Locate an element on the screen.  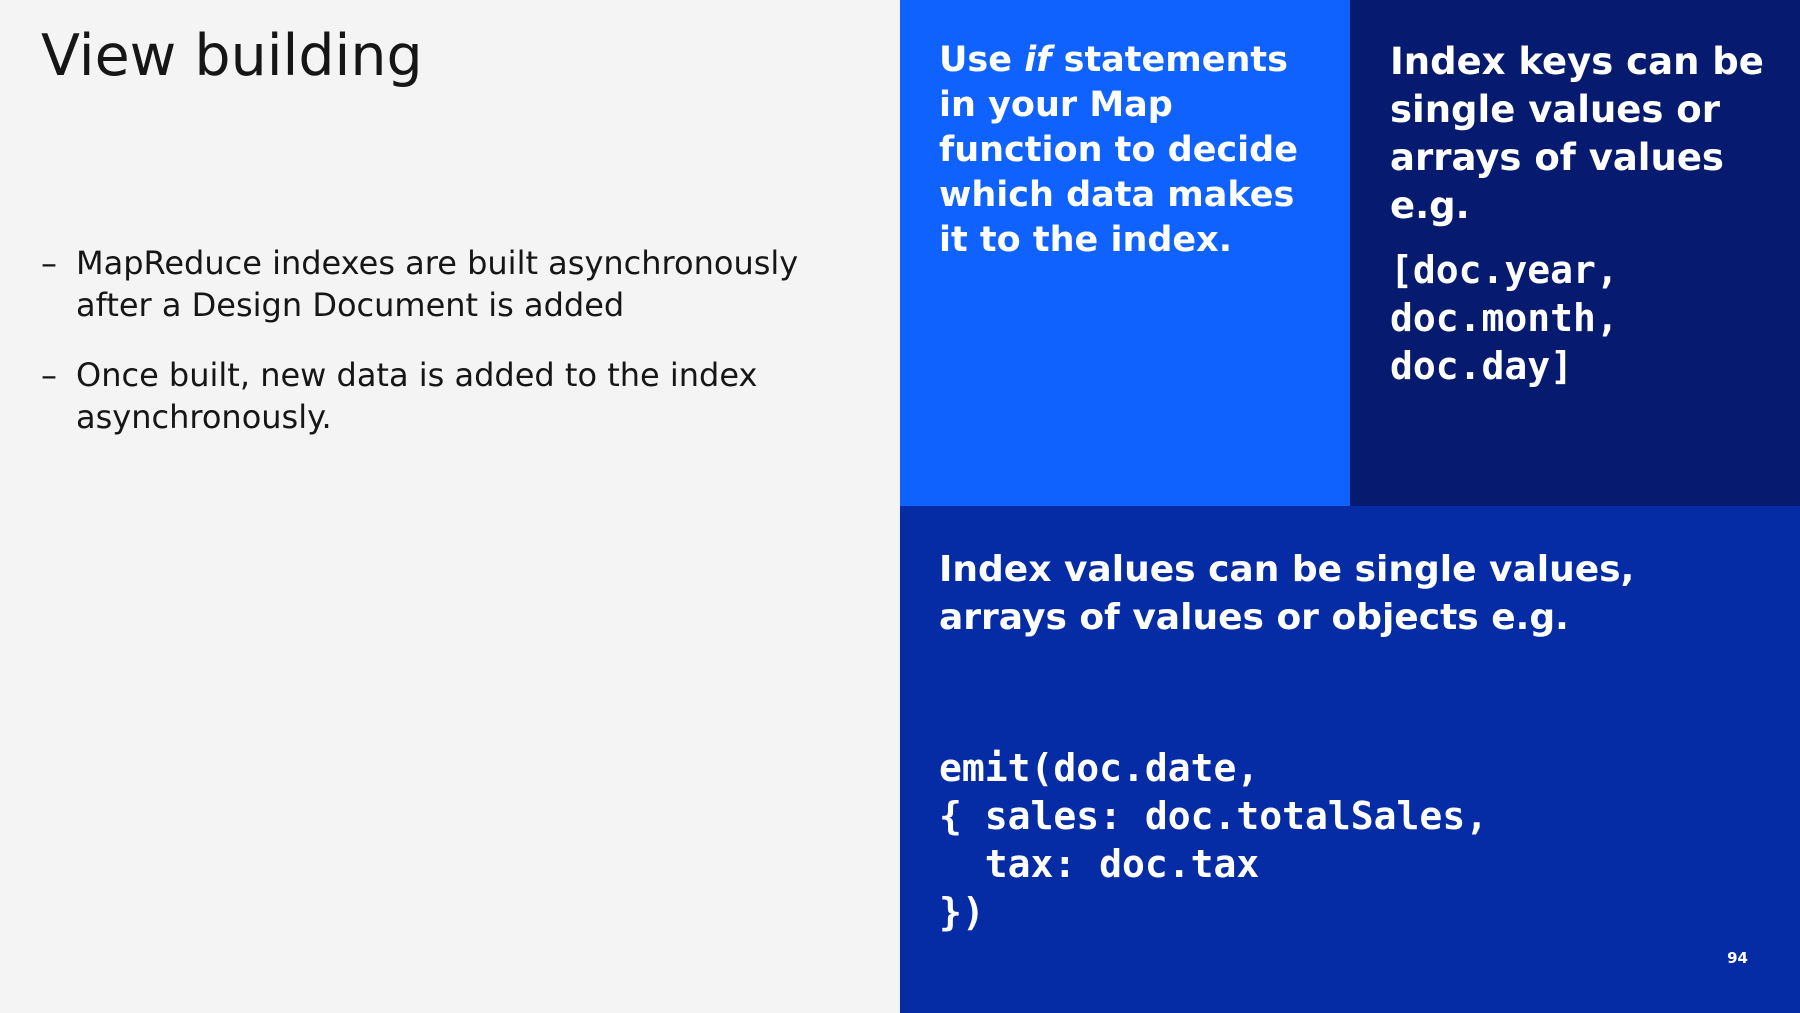
page-number: 94 is located at coordinates (1737, 958).